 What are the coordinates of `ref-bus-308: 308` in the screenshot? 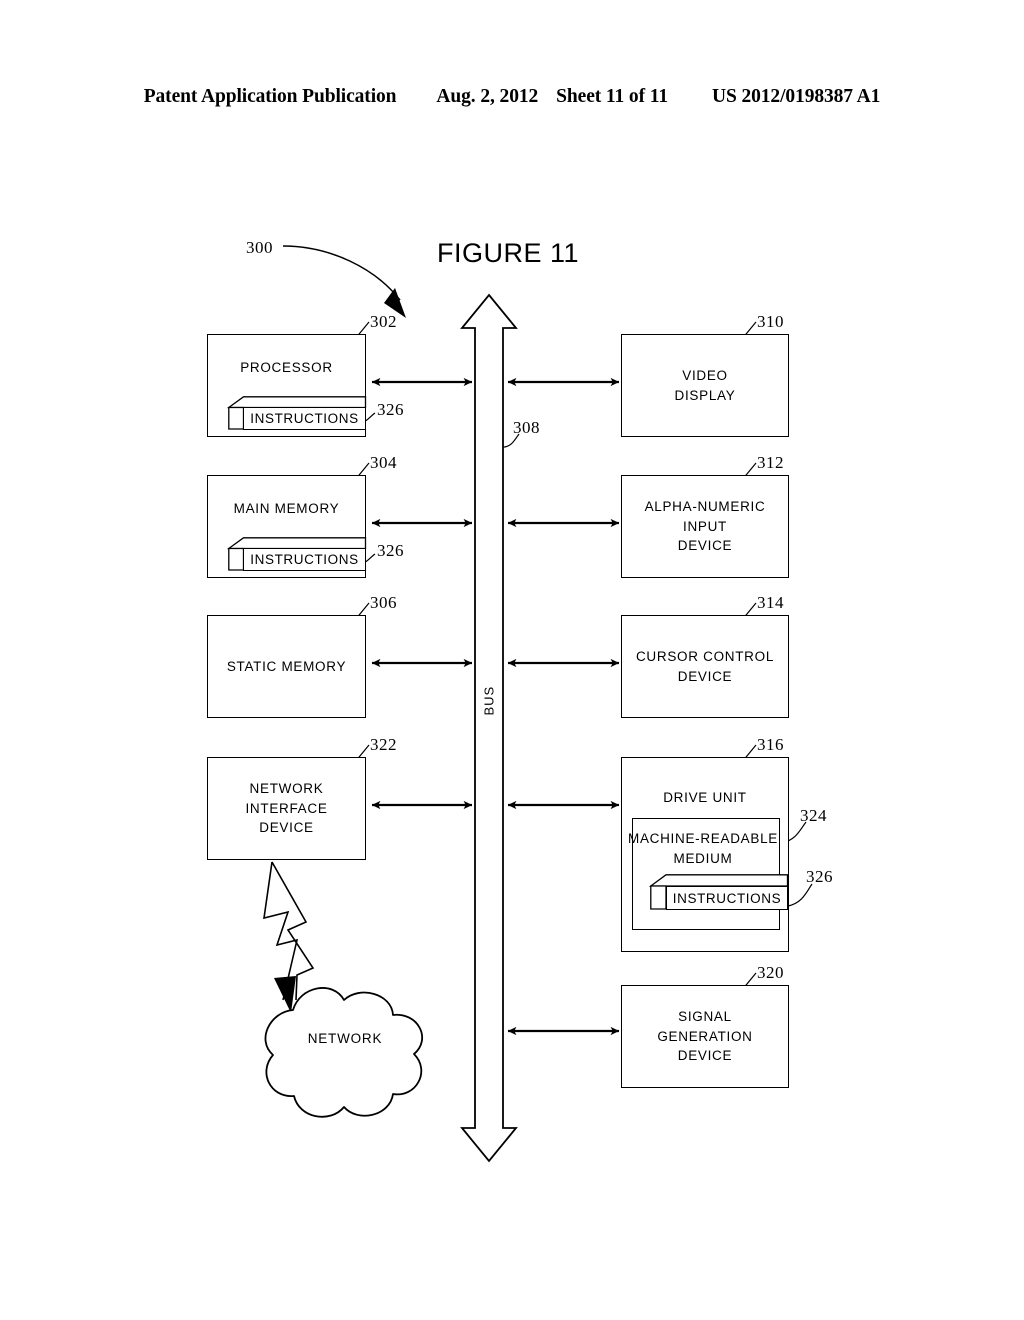 It's located at (526, 427).